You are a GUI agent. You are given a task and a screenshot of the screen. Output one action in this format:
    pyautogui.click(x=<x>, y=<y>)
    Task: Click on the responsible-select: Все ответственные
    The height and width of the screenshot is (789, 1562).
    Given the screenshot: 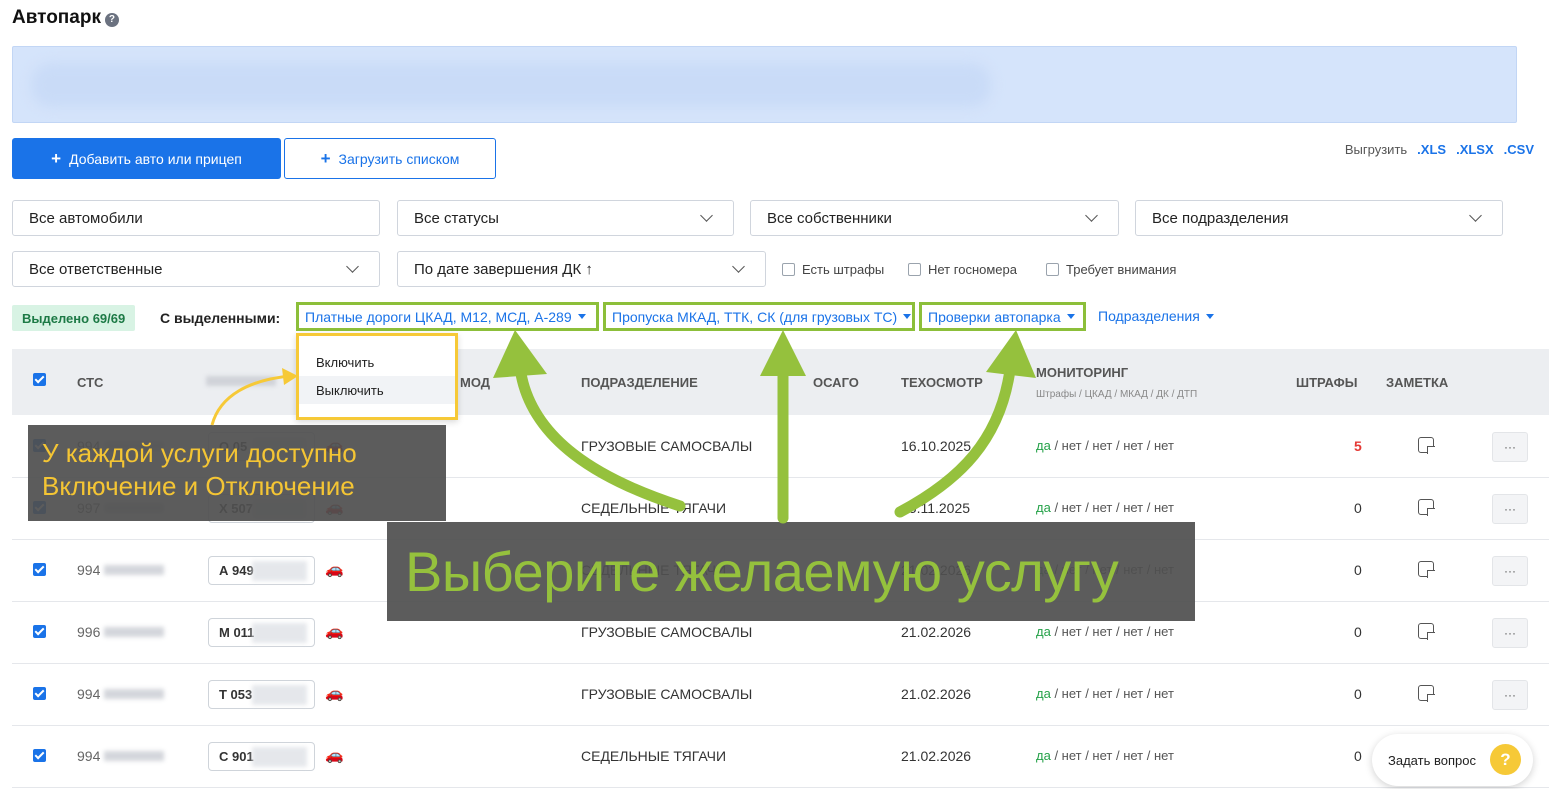 What is the action you would take?
    pyautogui.click(x=196, y=269)
    